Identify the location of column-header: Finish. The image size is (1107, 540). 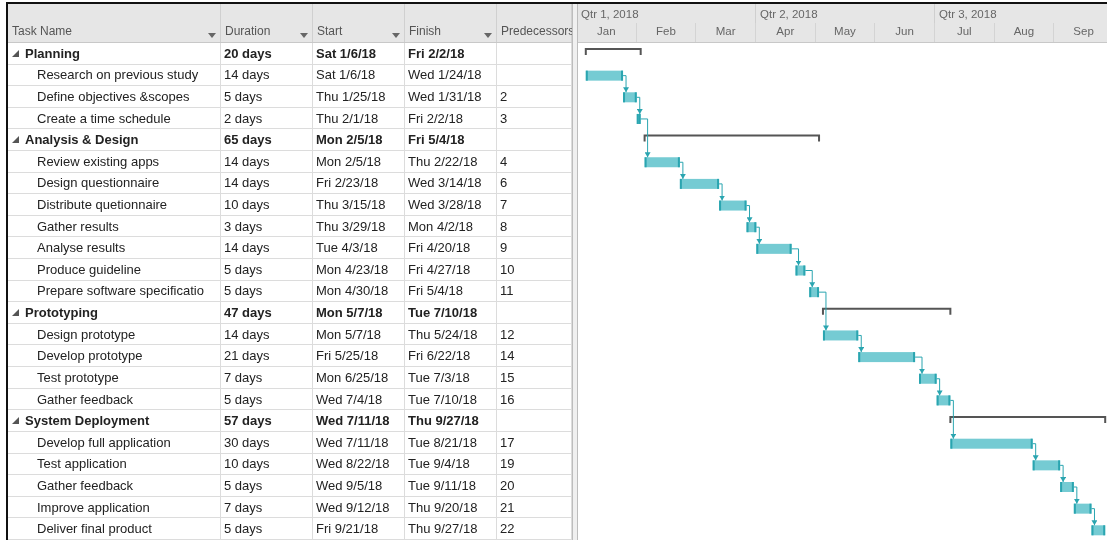
(451, 23).